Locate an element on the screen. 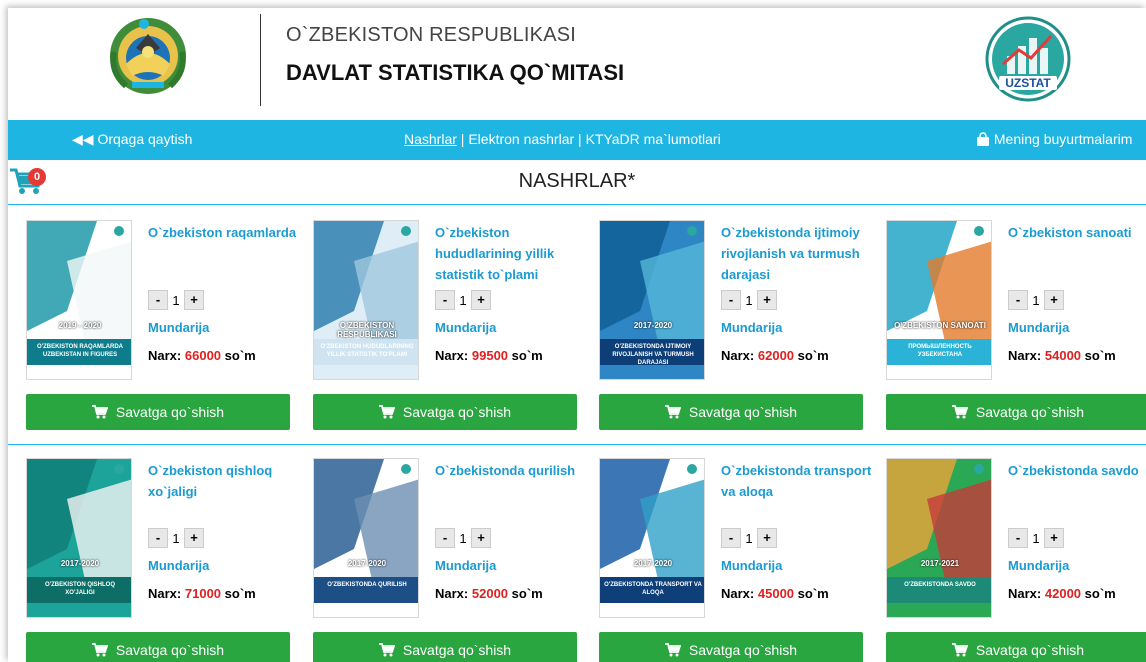 The image size is (1146, 662). product-title: O`zbekiston qishloq xo`jaligi is located at coordinates (224, 481).